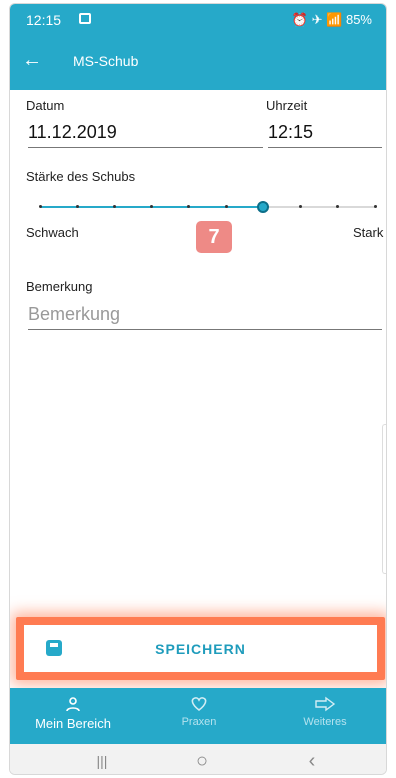 The height and width of the screenshot is (778, 396). I want to click on system-navigation-bar: ||| ○ ‹, so click(198, 759).